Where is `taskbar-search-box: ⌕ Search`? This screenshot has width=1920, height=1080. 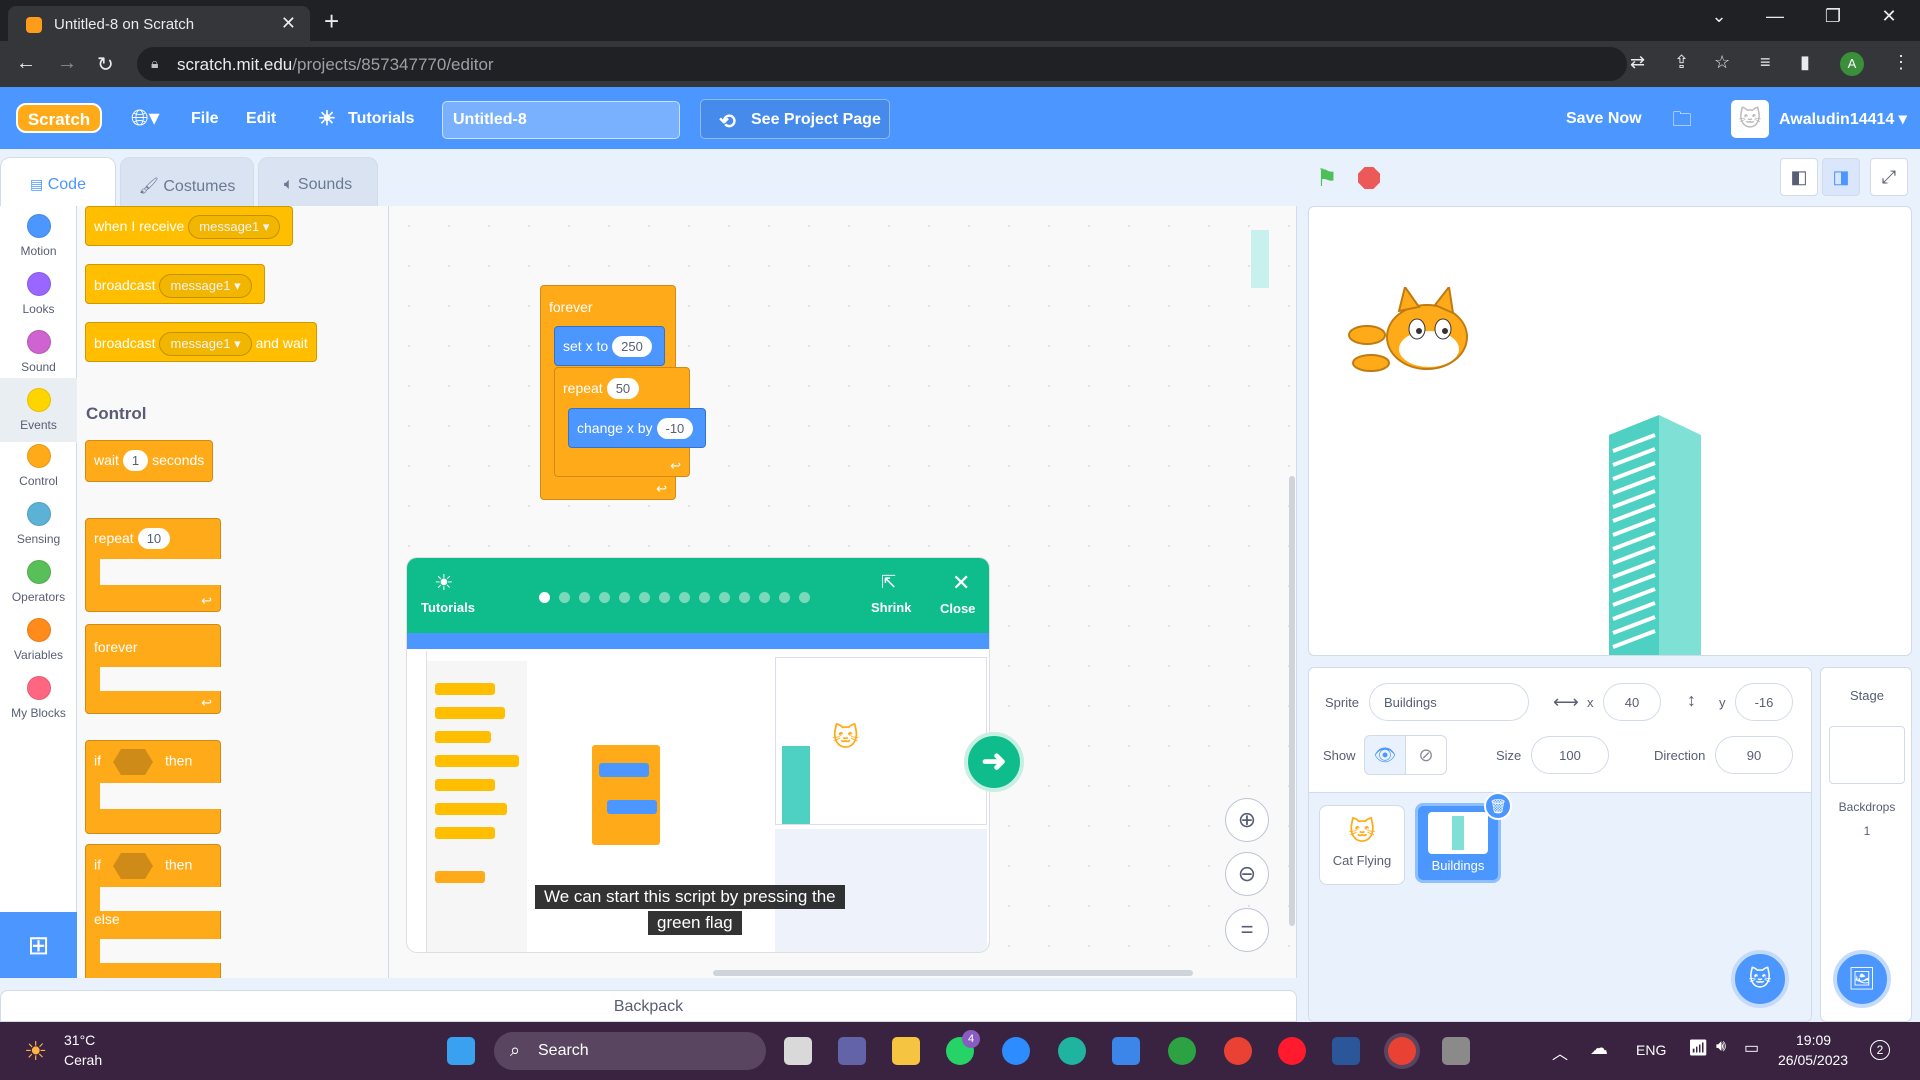
taskbar-search-box: ⌕ Search is located at coordinates (630, 1051).